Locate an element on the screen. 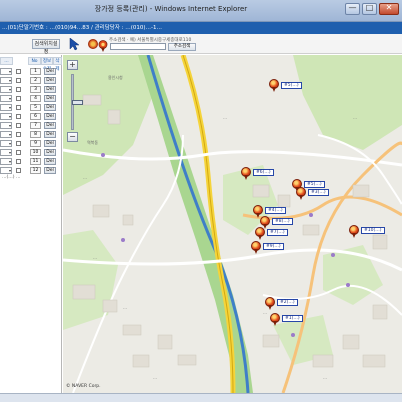 The height and width of the screenshot is (402, 402). list-row: 11Del is located at coordinates (31, 161).